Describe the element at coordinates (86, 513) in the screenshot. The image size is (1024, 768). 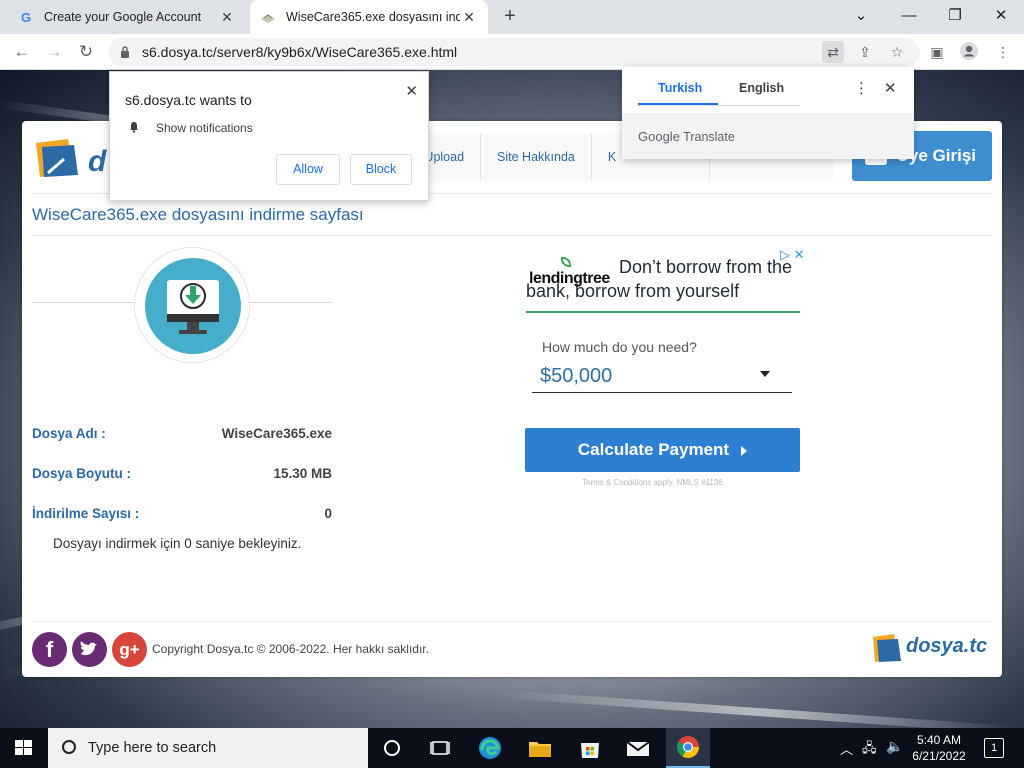
I see `download-count-label: İndirilme Sayısı :` at that location.